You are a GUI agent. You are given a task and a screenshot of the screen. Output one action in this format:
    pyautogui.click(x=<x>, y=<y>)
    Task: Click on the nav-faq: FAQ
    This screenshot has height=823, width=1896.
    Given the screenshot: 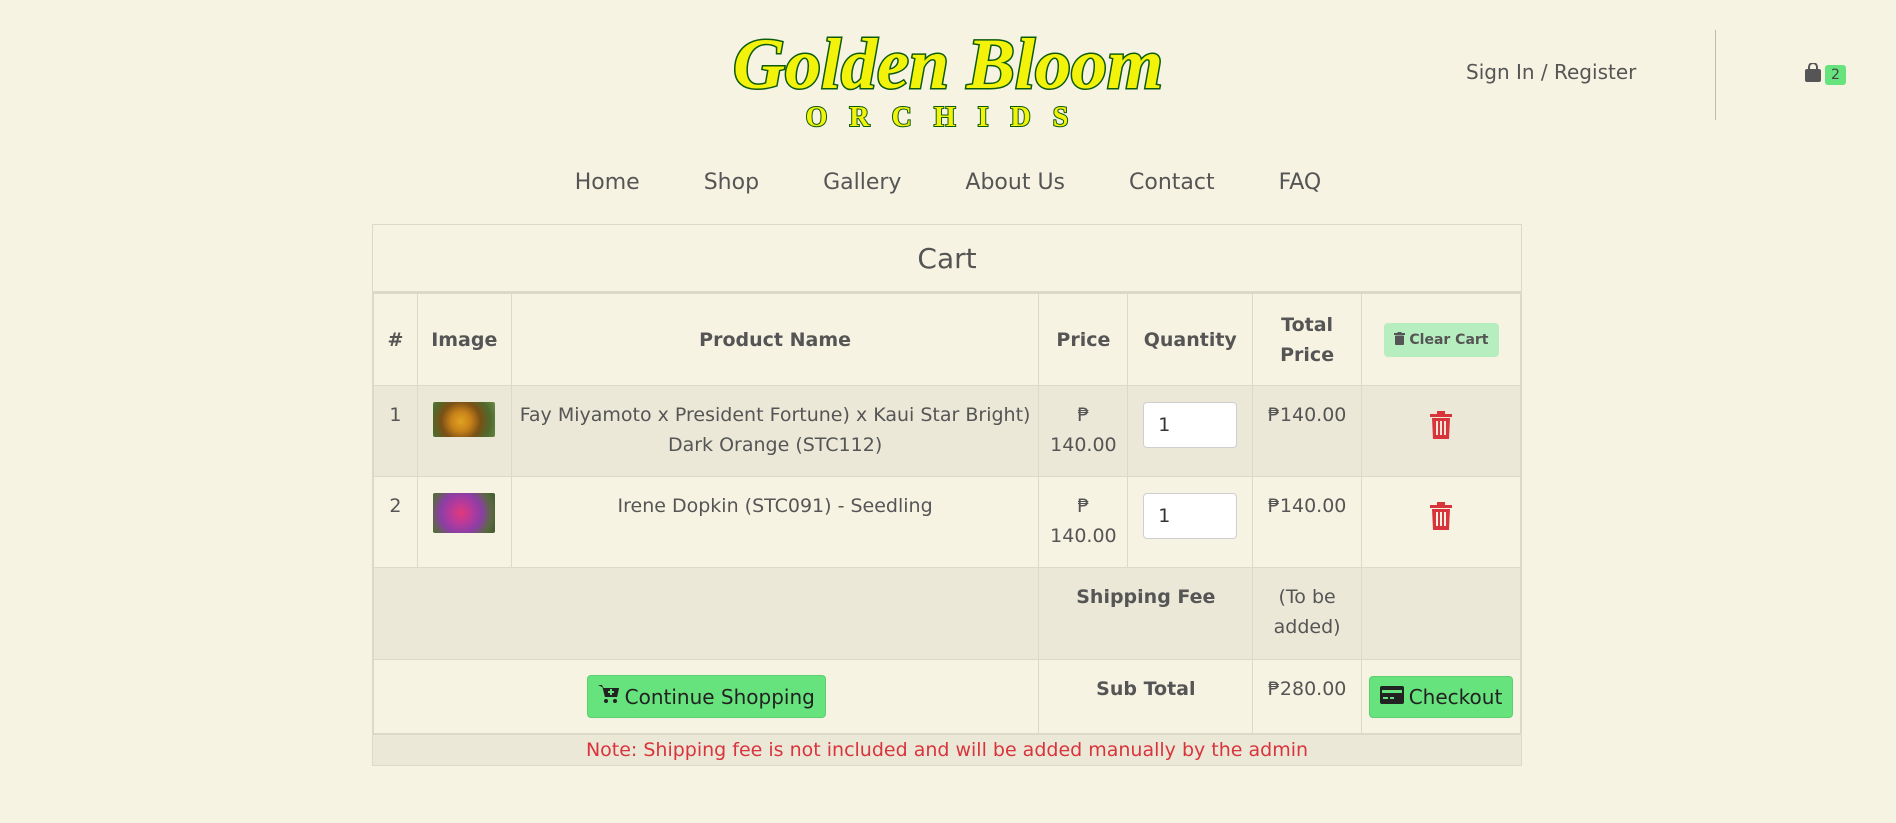 What is the action you would take?
    pyautogui.click(x=1300, y=182)
    